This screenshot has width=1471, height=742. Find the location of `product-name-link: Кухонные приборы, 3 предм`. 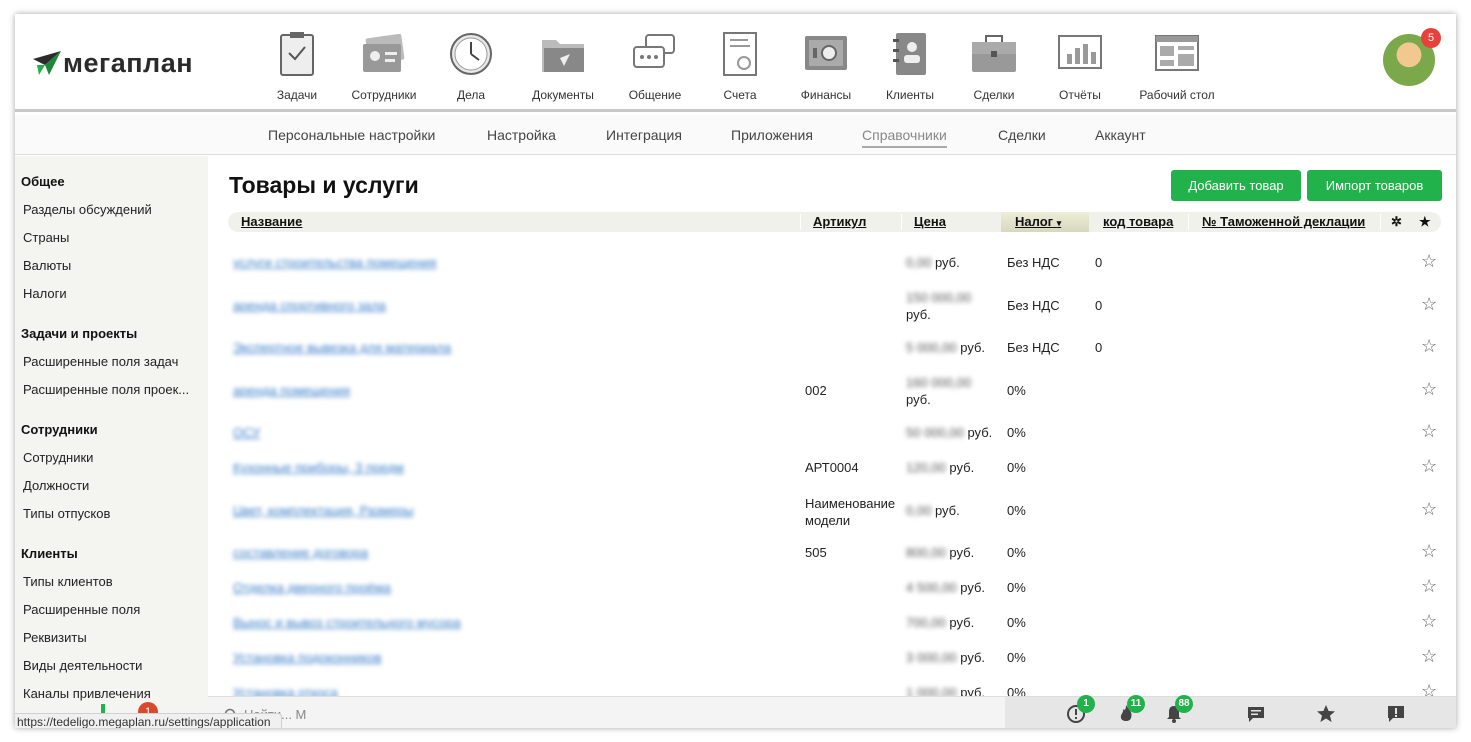

product-name-link: Кухонные приборы, 3 предм is located at coordinates (318, 467).